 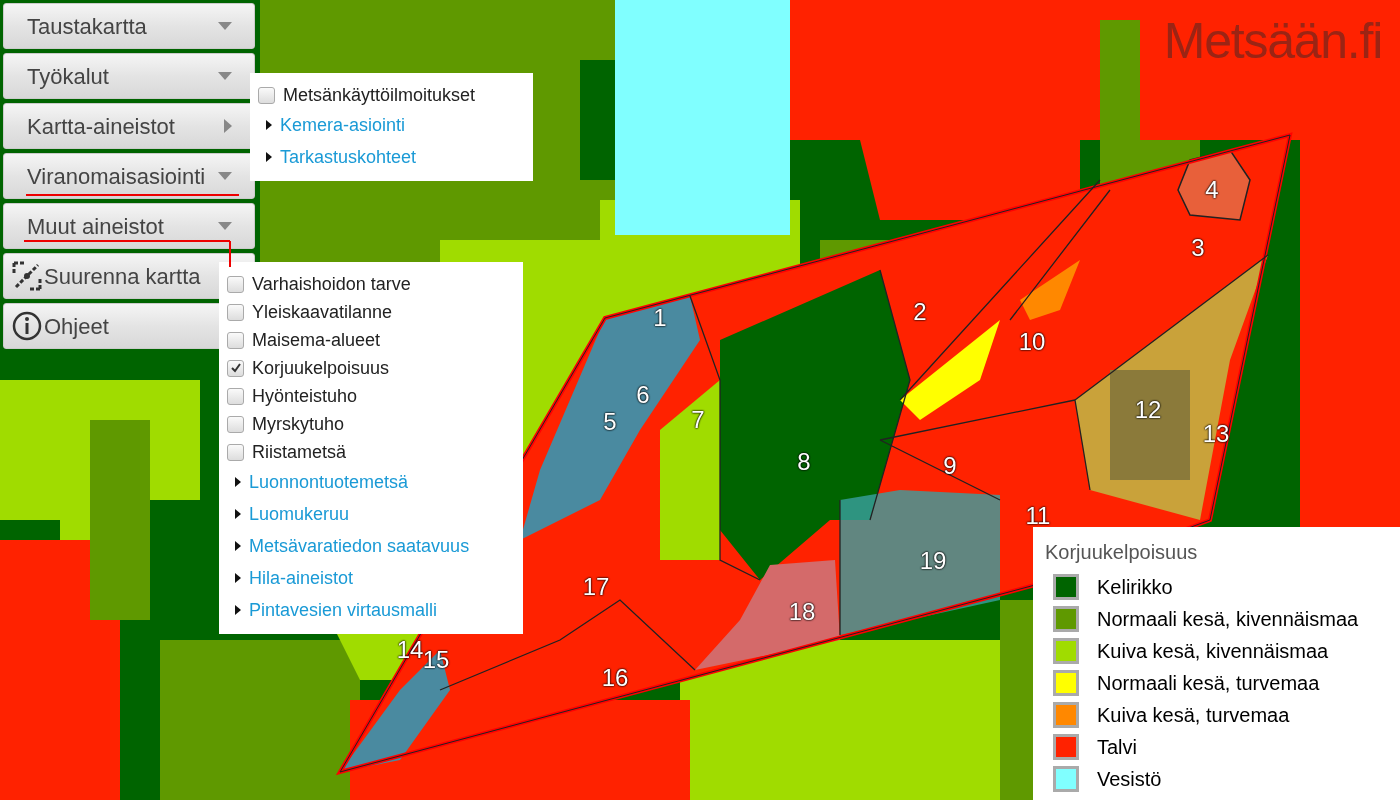 What do you see at coordinates (950, 466) in the screenshot?
I see `parcel-number: 9` at bounding box center [950, 466].